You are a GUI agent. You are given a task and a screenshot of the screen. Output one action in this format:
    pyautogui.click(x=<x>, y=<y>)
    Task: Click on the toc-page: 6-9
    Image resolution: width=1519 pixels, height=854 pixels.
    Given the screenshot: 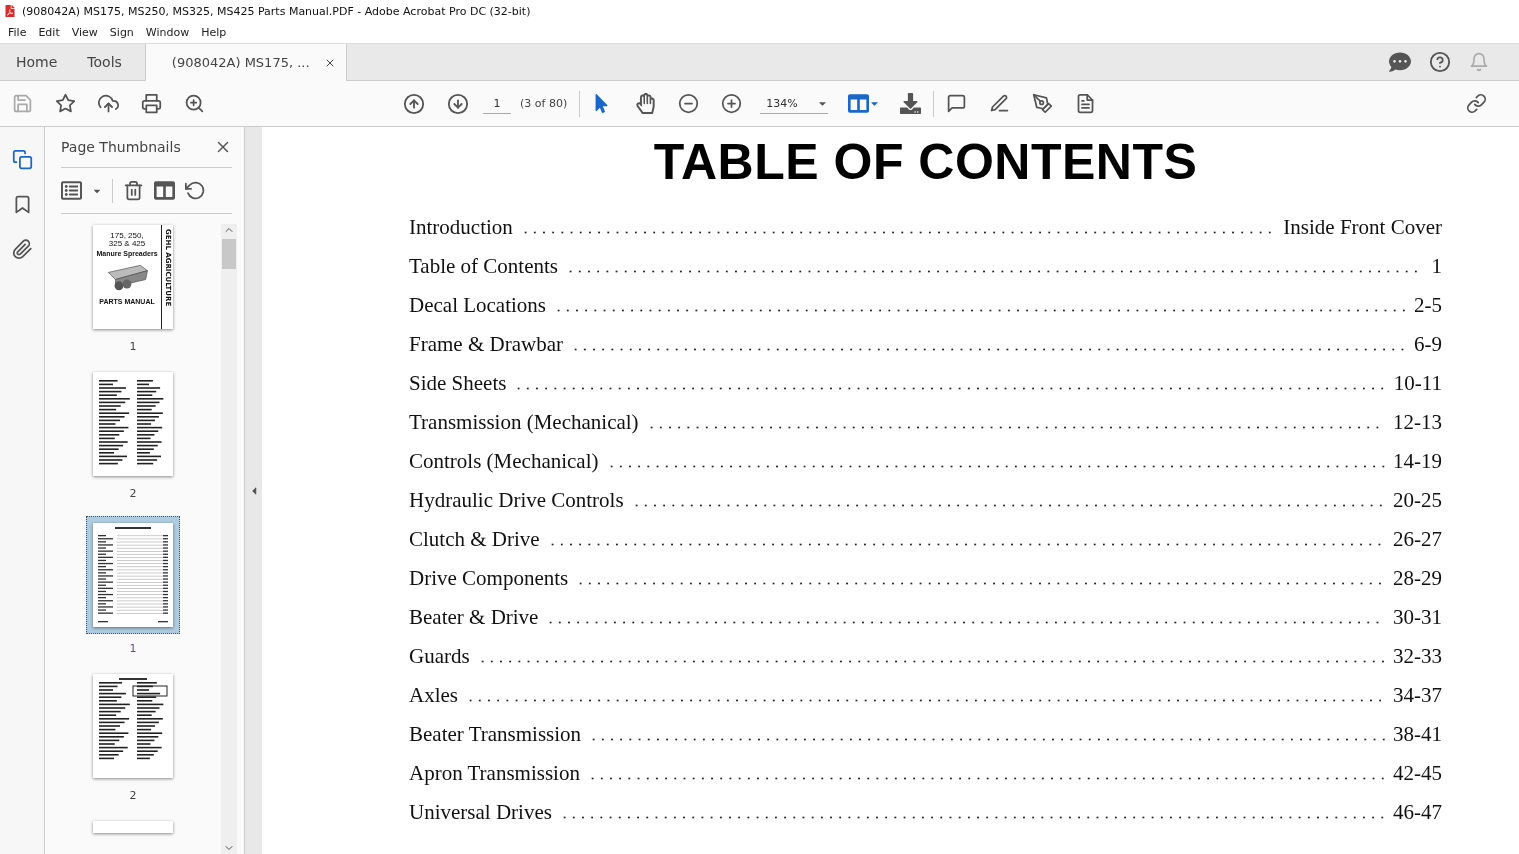 What is the action you would take?
    pyautogui.click(x=1428, y=344)
    